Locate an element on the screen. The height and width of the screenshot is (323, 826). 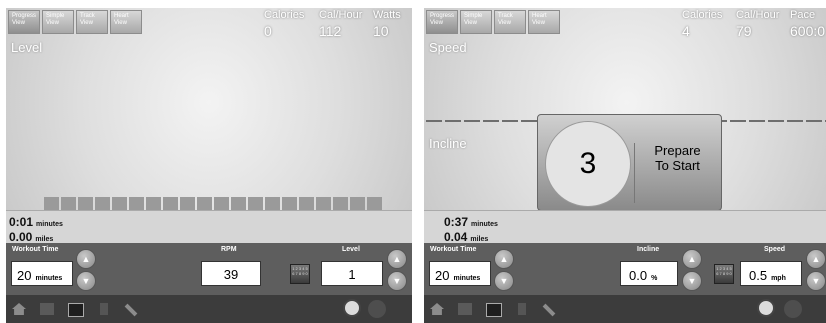
pace-value: 600:0 is located at coordinates (808, 31).